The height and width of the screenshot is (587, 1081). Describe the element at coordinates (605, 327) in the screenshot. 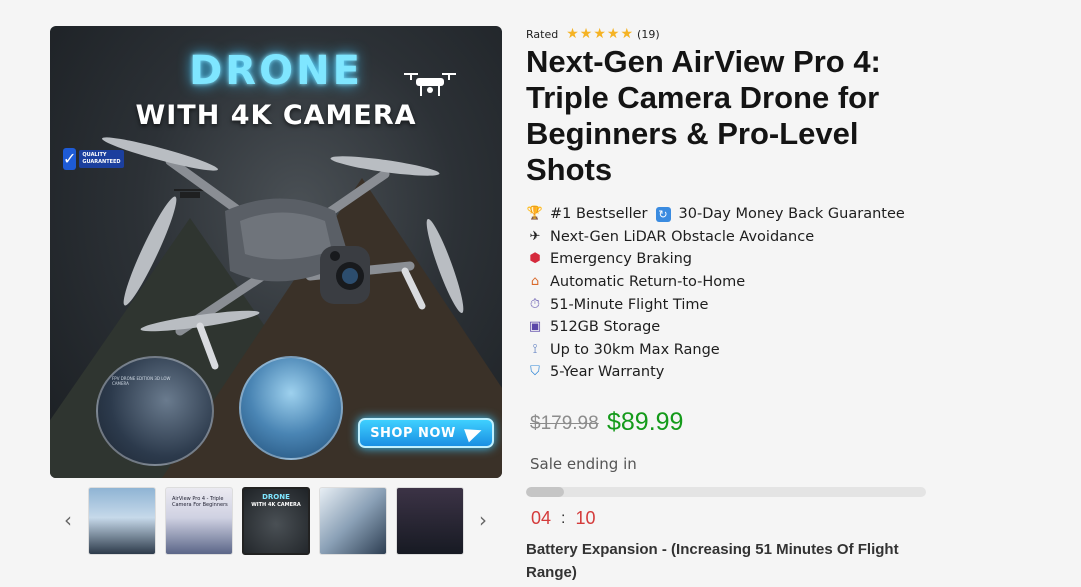

I see `feature-text: 512GB Storage` at that location.